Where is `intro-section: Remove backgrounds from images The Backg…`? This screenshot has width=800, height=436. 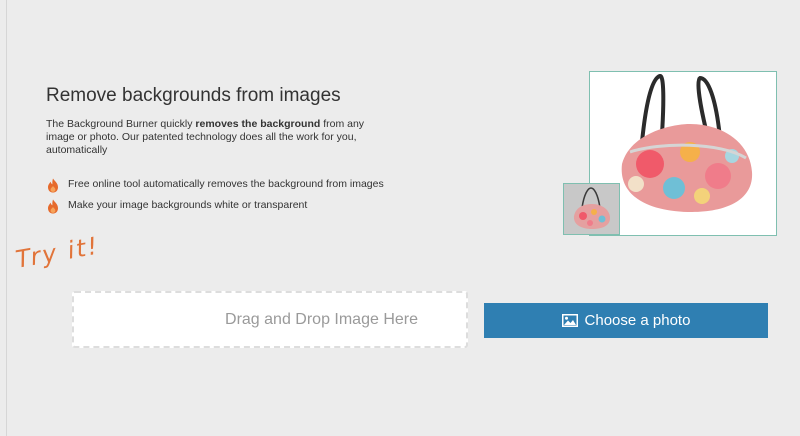 intro-section: Remove backgrounds from images The Backg… is located at coordinates (216, 152).